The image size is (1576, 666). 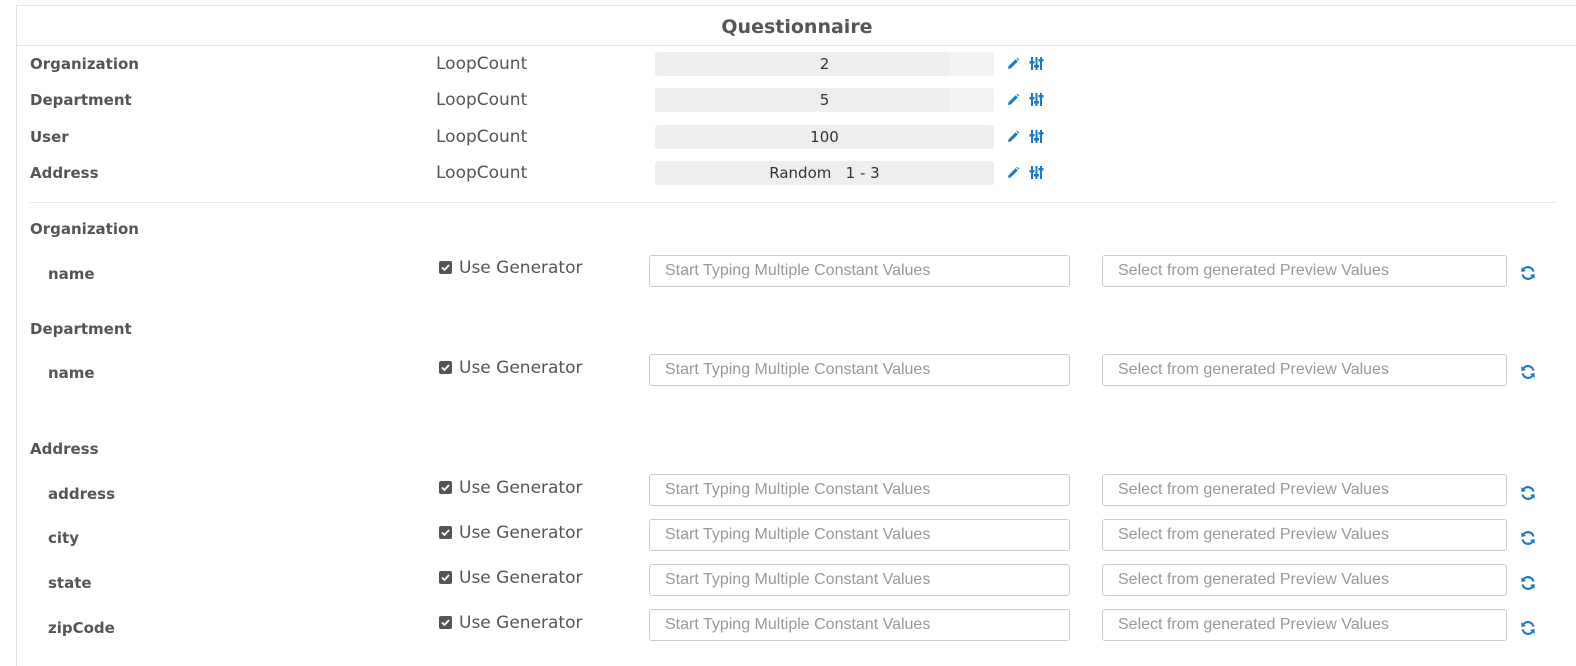 What do you see at coordinates (482, 137) in the screenshot?
I see `loop-type-user: LoopCount` at bounding box center [482, 137].